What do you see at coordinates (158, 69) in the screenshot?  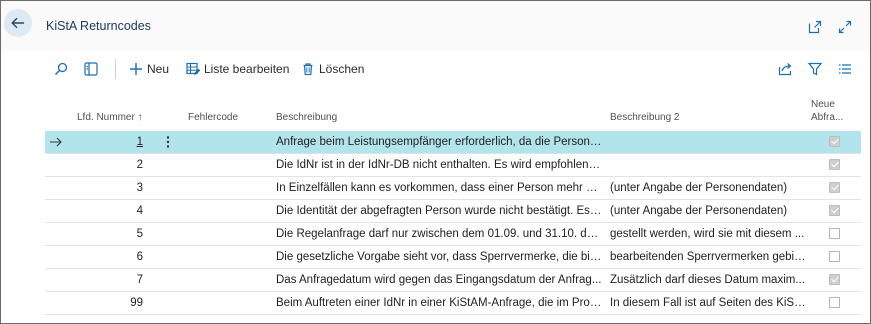 I see `new-button-label: Neu` at bounding box center [158, 69].